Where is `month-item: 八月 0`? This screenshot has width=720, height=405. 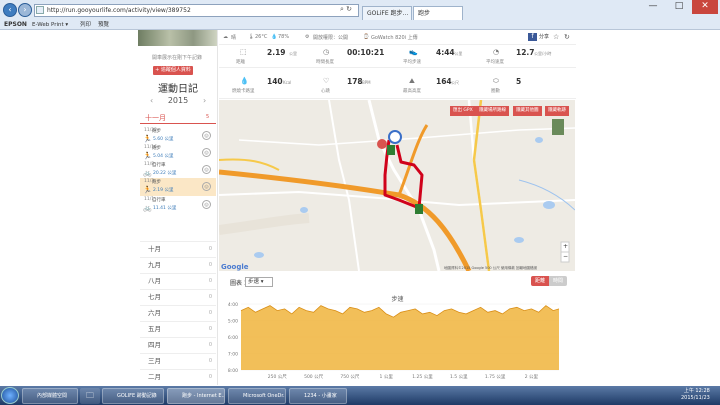 month-item: 八月 0 is located at coordinates (178, 280).